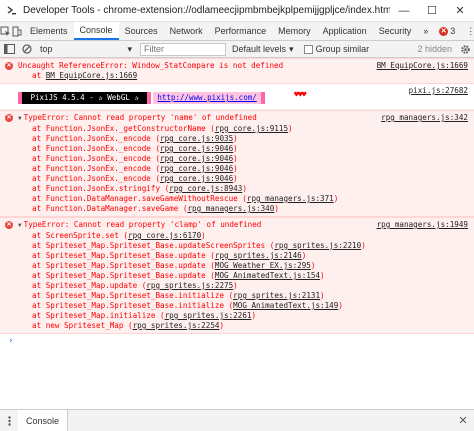 This screenshot has width=474, height=431. What do you see at coordinates (189, 285) in the screenshot?
I see `frame-source-link: rpg sprites.js:2275` at bounding box center [189, 285].